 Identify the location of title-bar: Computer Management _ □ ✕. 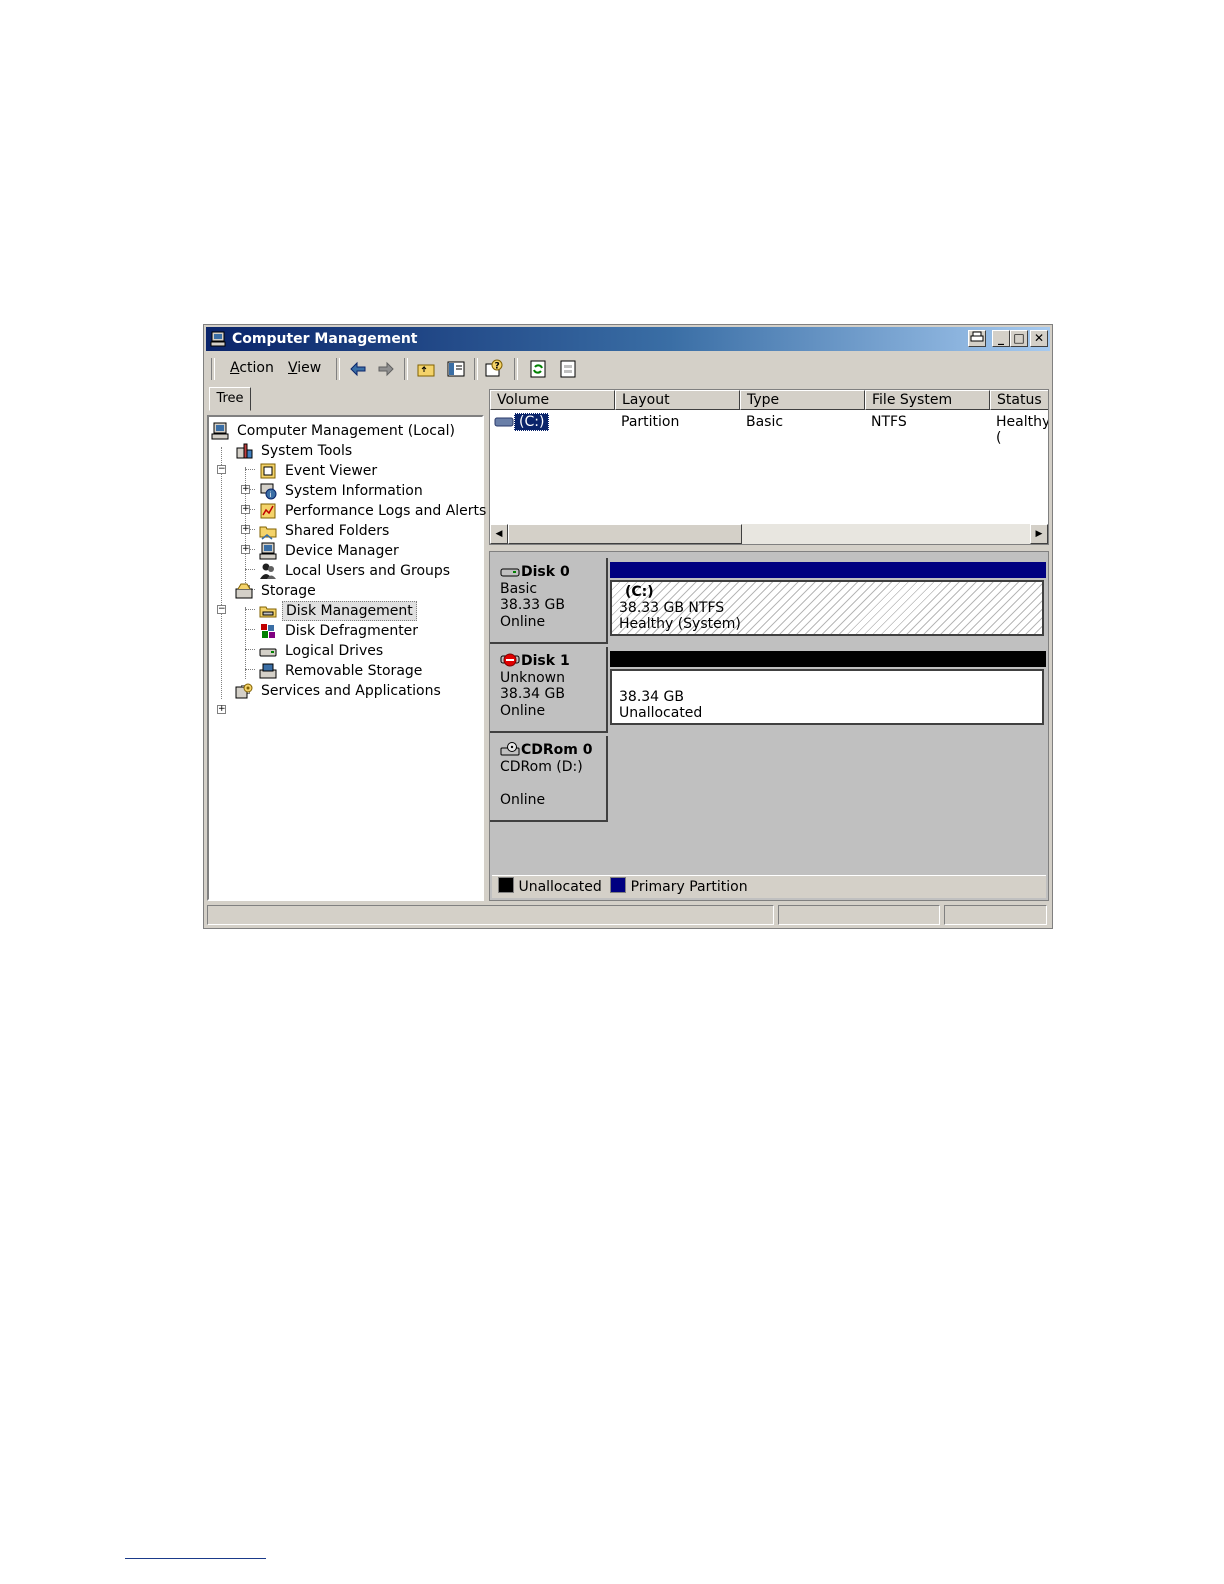
(628, 339).